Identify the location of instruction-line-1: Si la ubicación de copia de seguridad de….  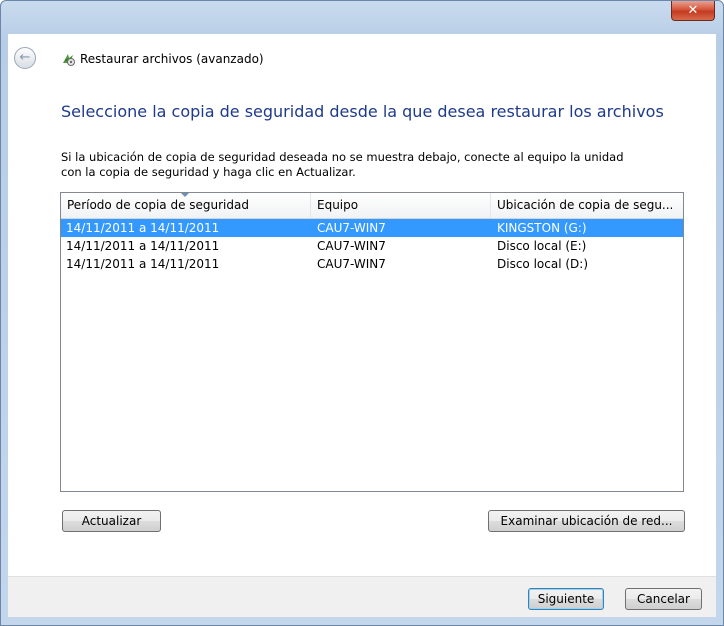
(342, 157).